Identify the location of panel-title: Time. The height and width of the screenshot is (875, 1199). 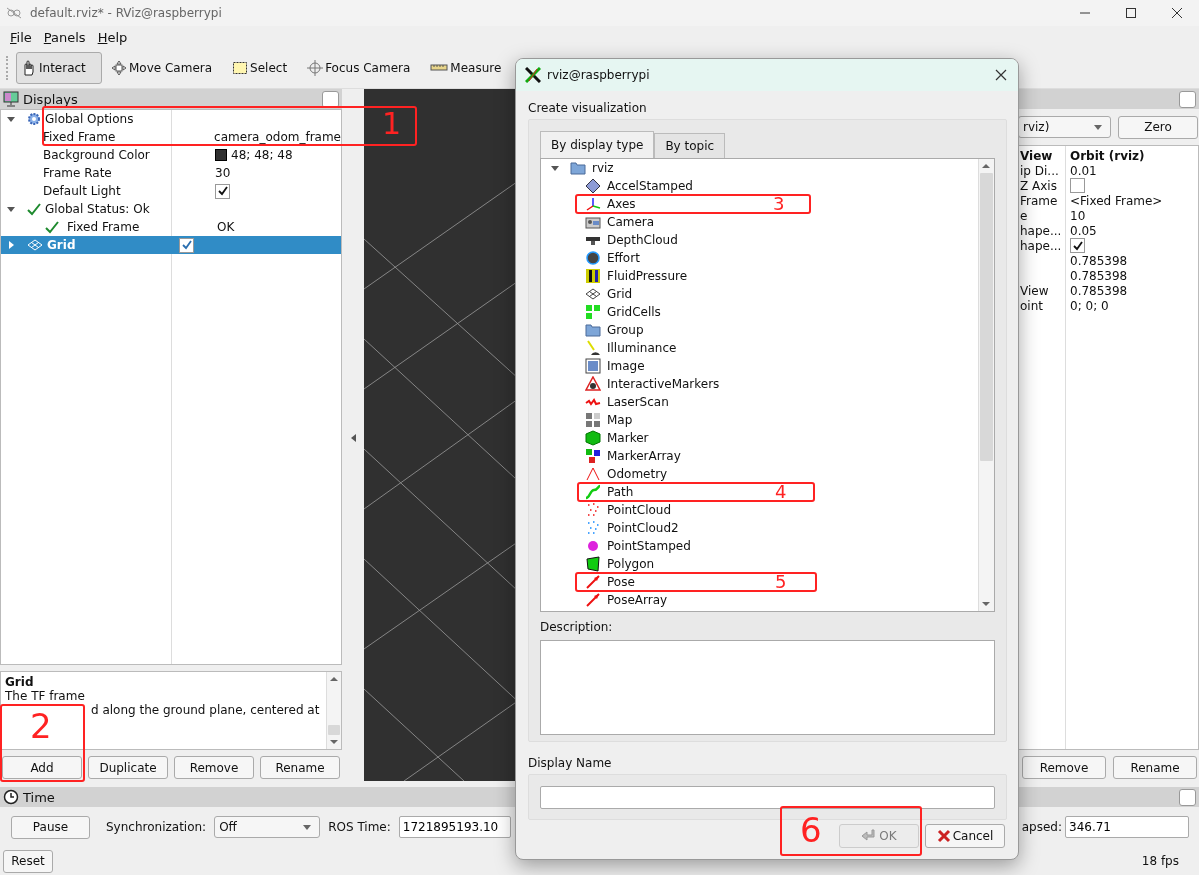
(39, 797).